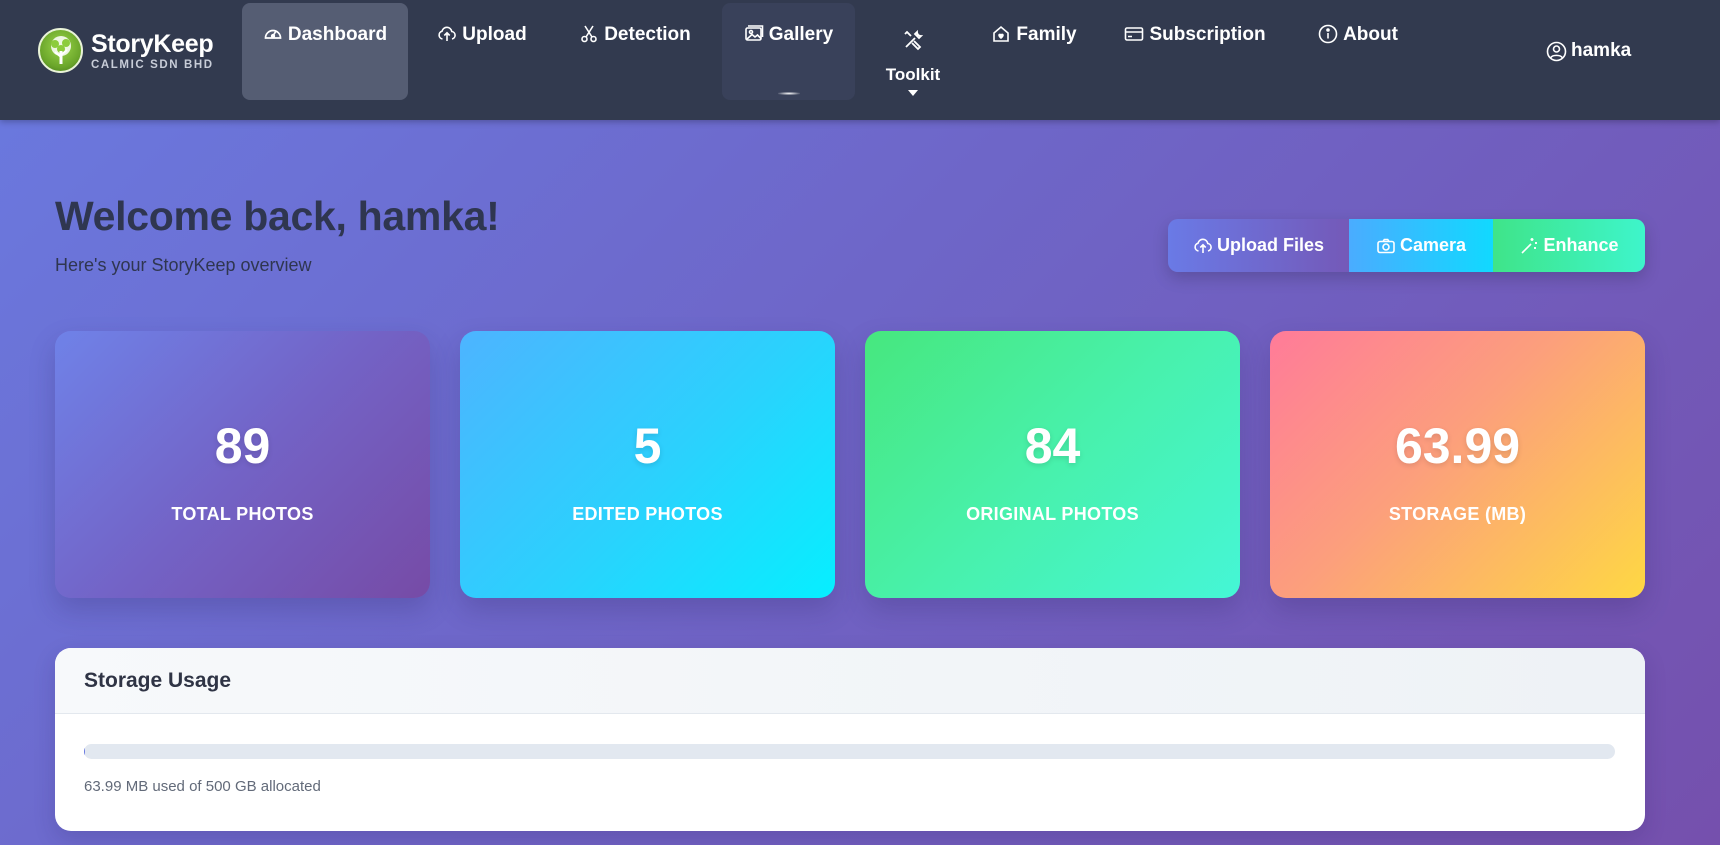 The height and width of the screenshot is (845, 1720). What do you see at coordinates (1433, 245) in the screenshot?
I see `camera-label: Camera` at bounding box center [1433, 245].